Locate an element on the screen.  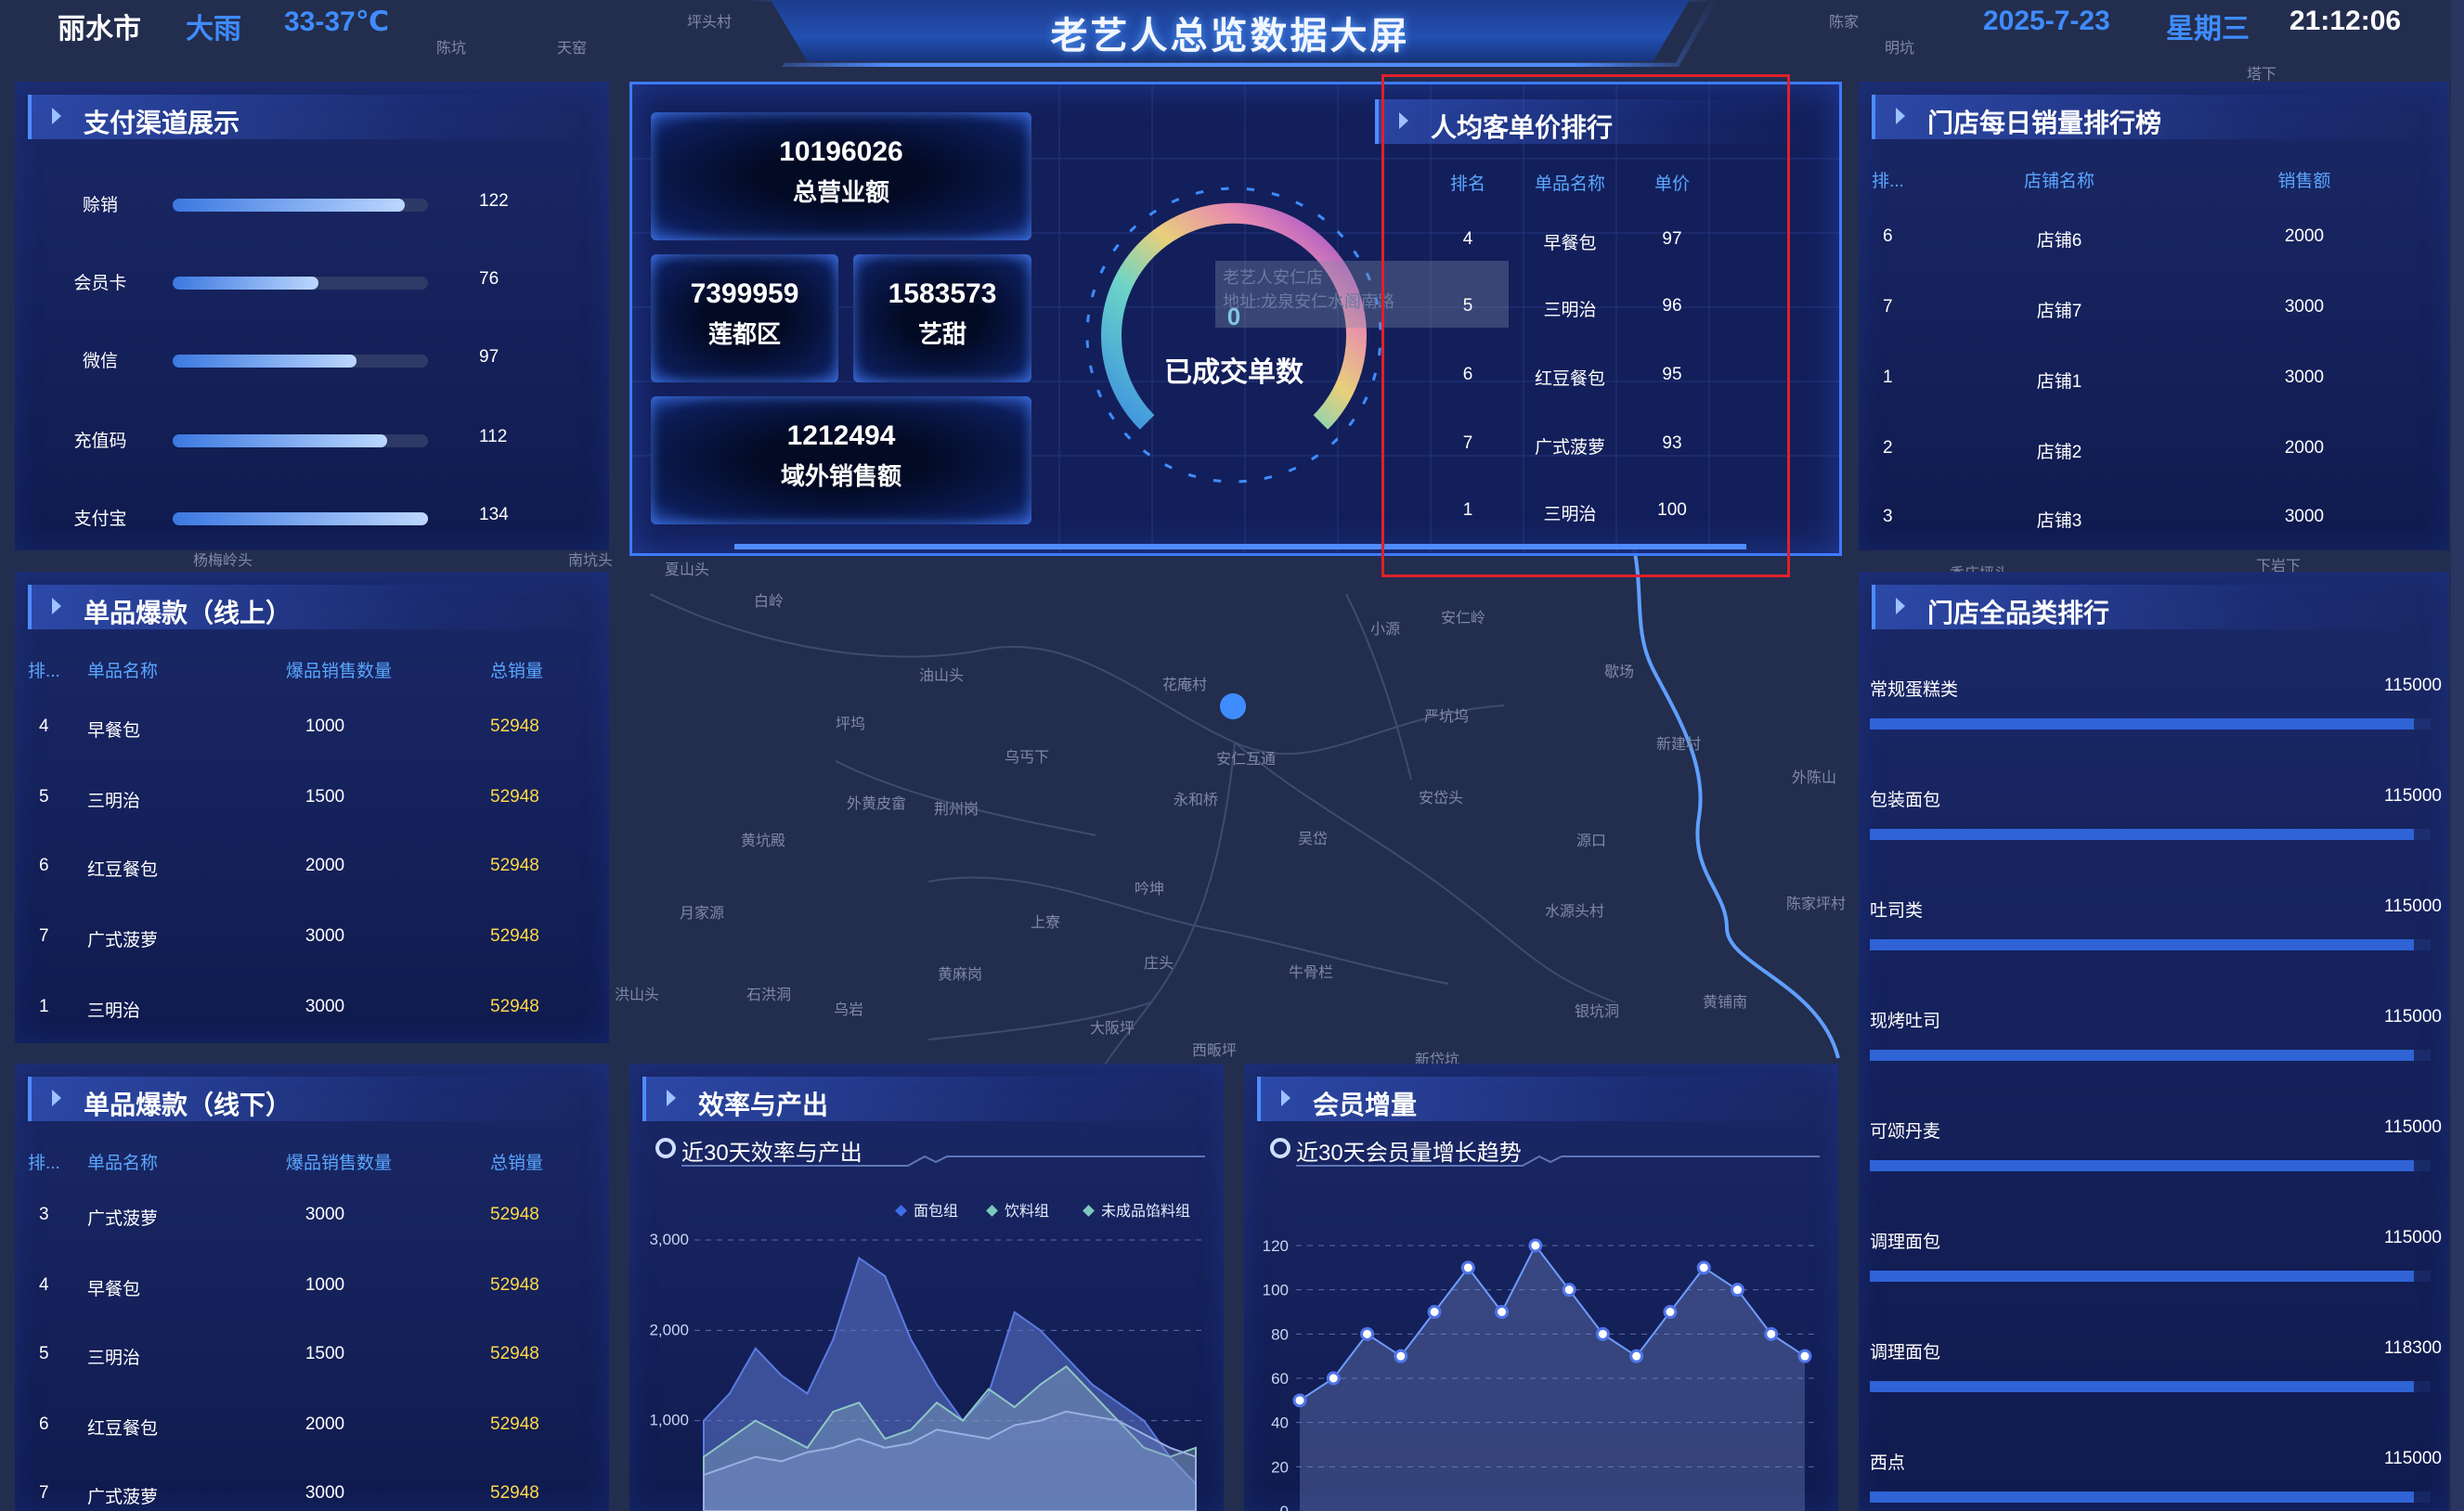
map-label: 安仁岭 is located at coordinates (1463, 618).